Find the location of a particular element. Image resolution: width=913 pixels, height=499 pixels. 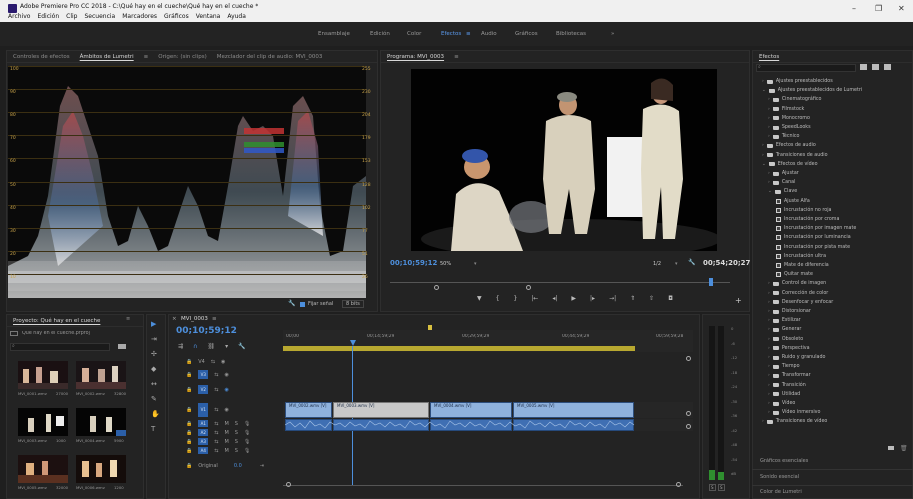

effects-tree-item: Incrustación ultra is located at coordinates (792, 256).